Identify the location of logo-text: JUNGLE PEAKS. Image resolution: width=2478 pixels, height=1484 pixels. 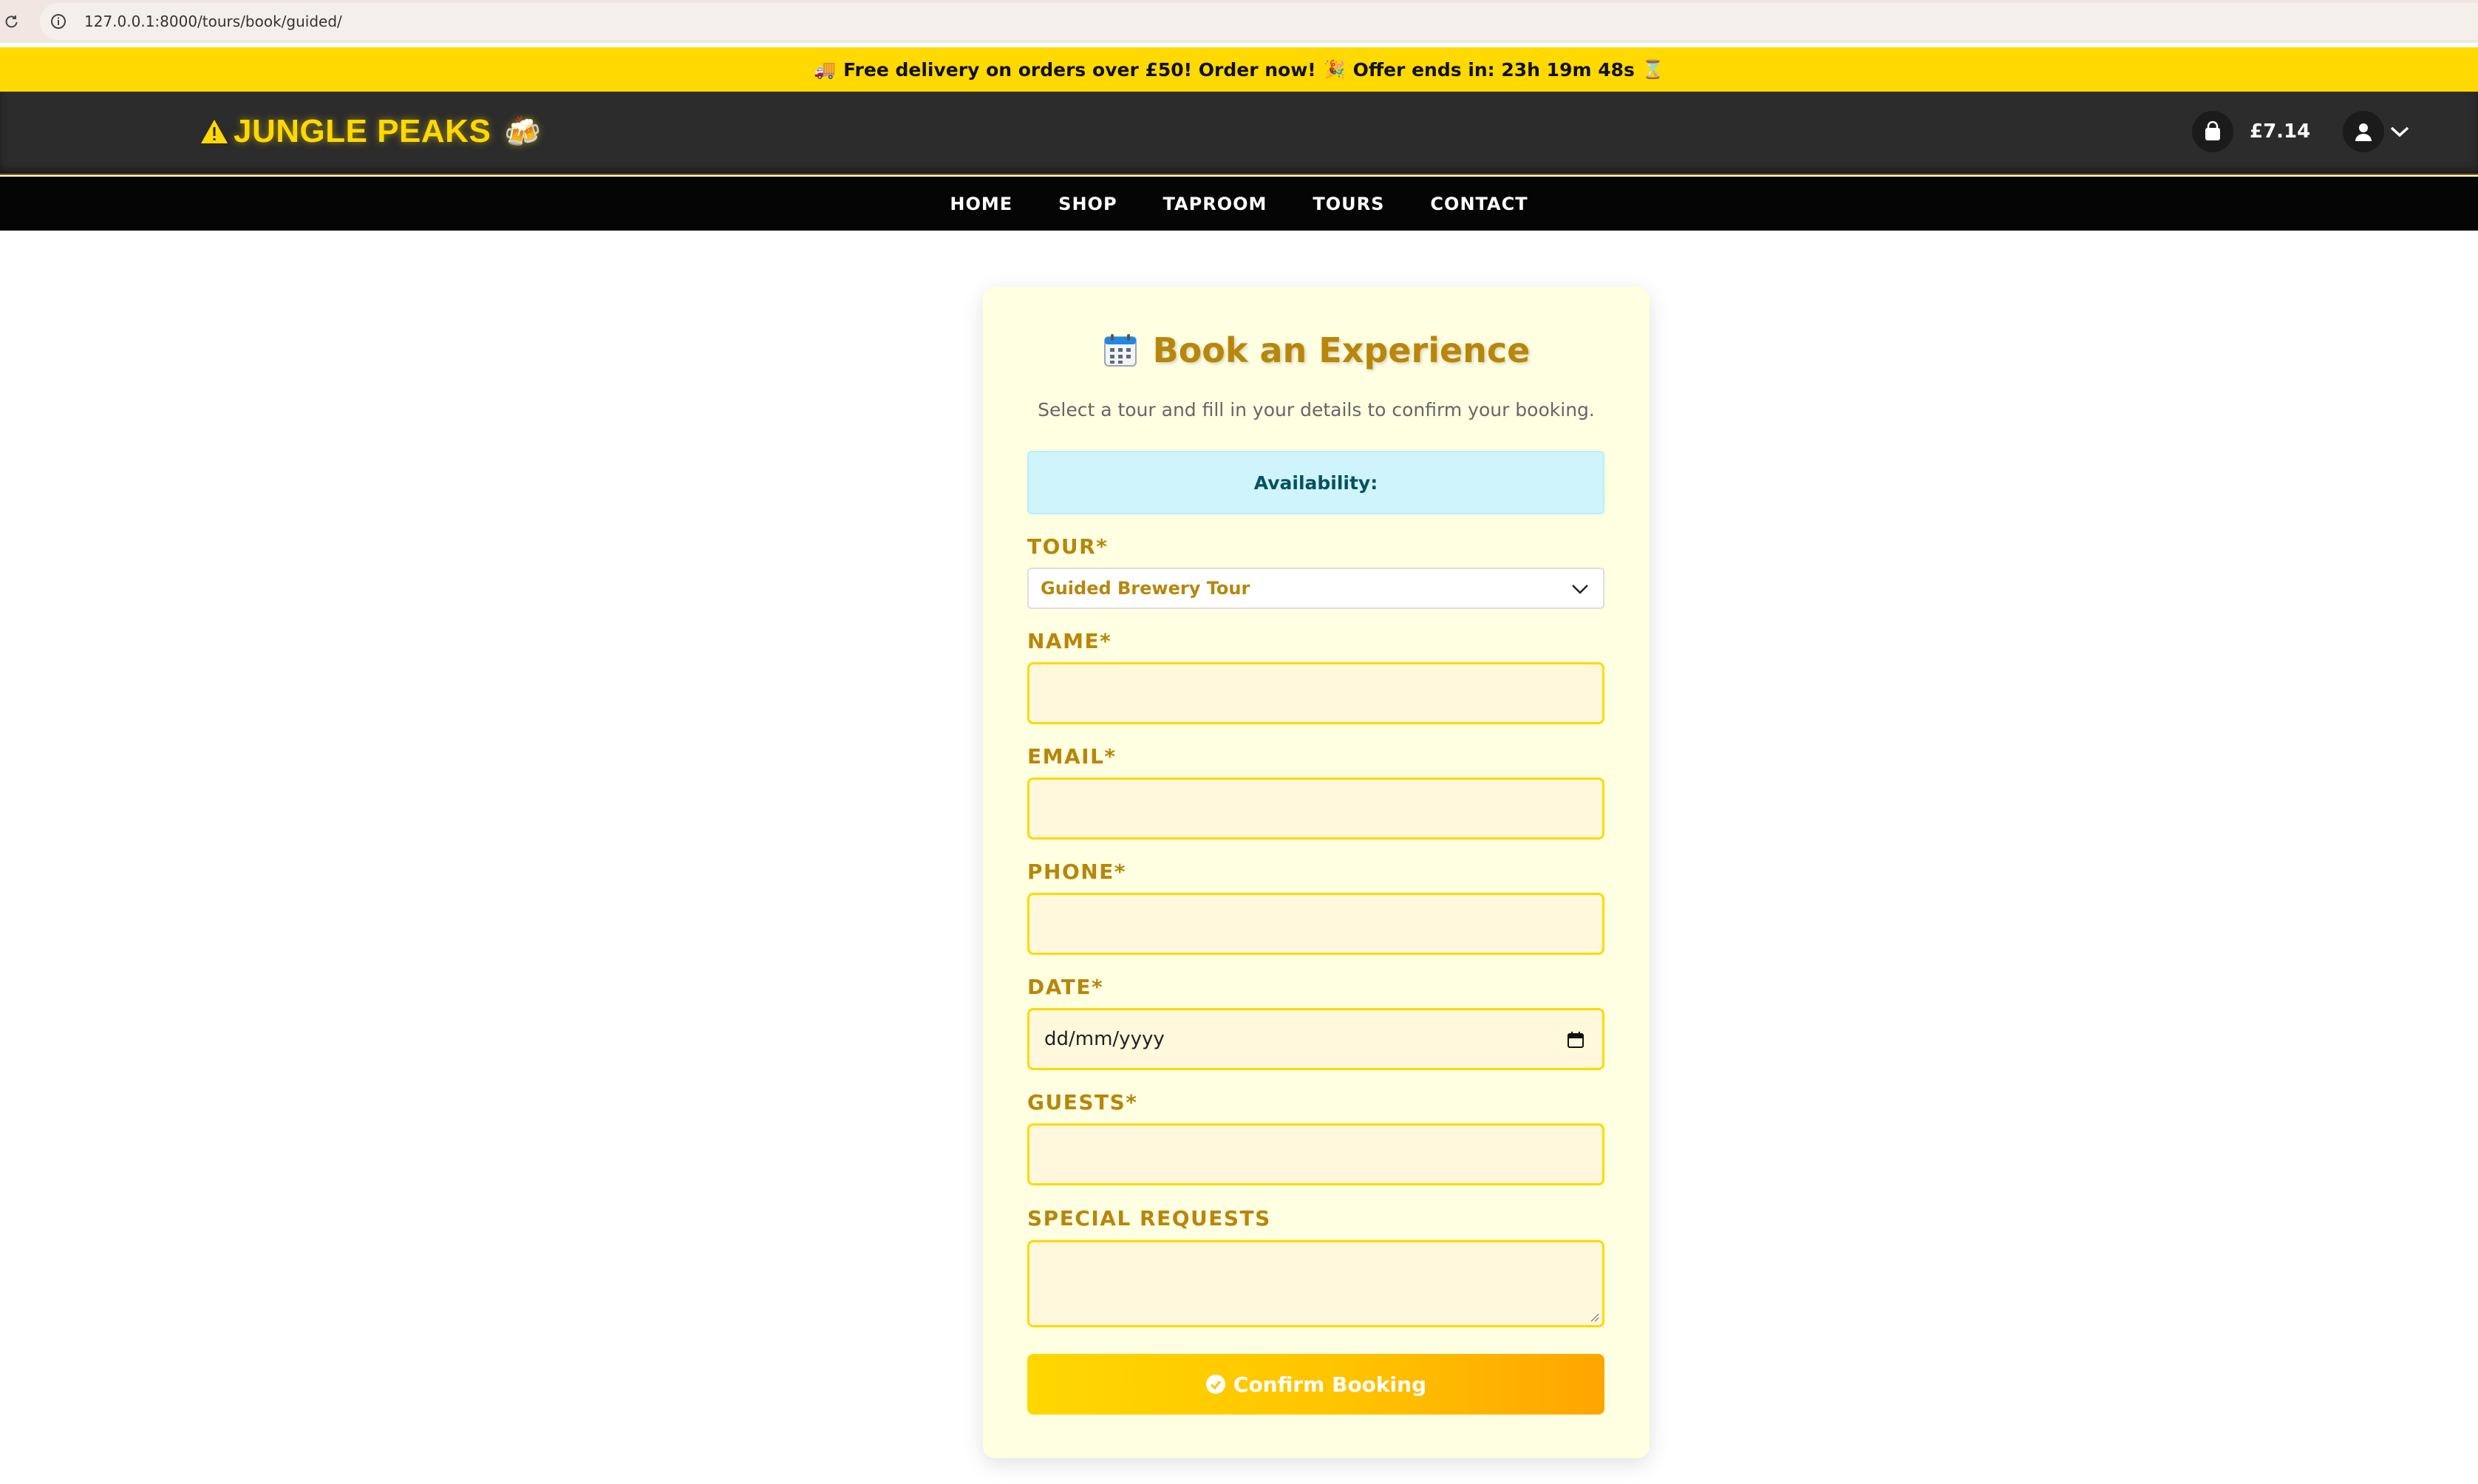
(362, 131).